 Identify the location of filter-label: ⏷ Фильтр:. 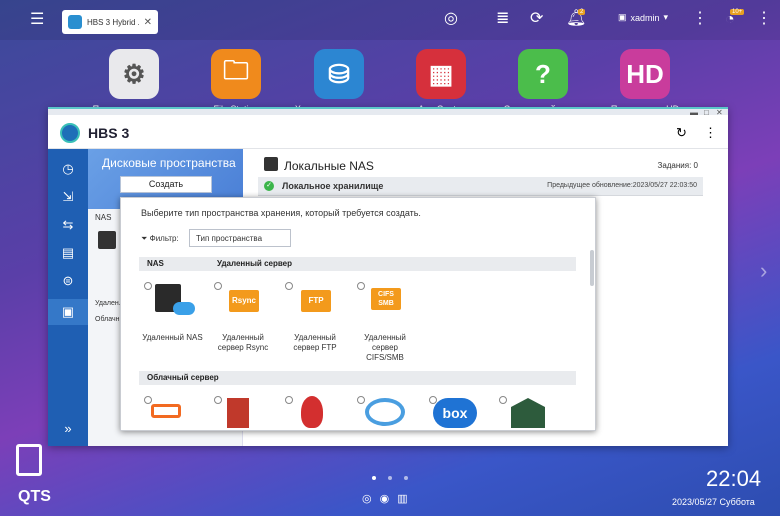
(160, 239).